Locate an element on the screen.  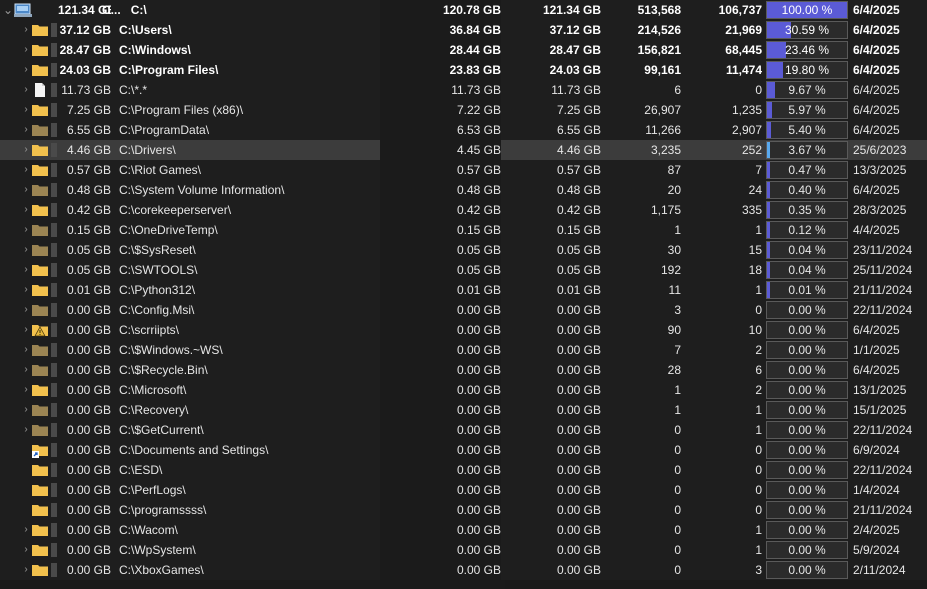
percent-of-parent-bar: 100.00 % is located at coordinates (807, 10).